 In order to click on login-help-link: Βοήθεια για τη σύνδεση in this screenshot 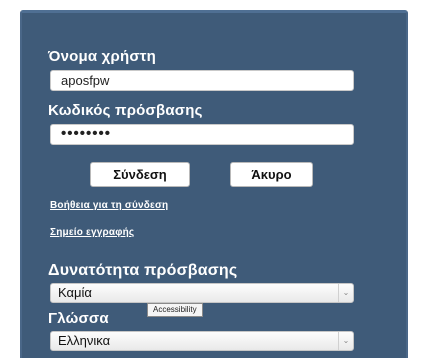, I will do `click(109, 205)`.